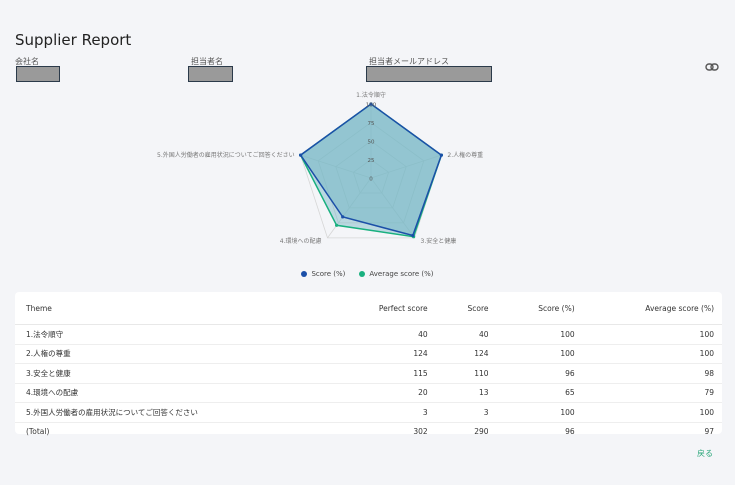 This screenshot has width=735, height=485. Describe the element at coordinates (210, 74) in the screenshot. I see `contact-name-value` at that location.